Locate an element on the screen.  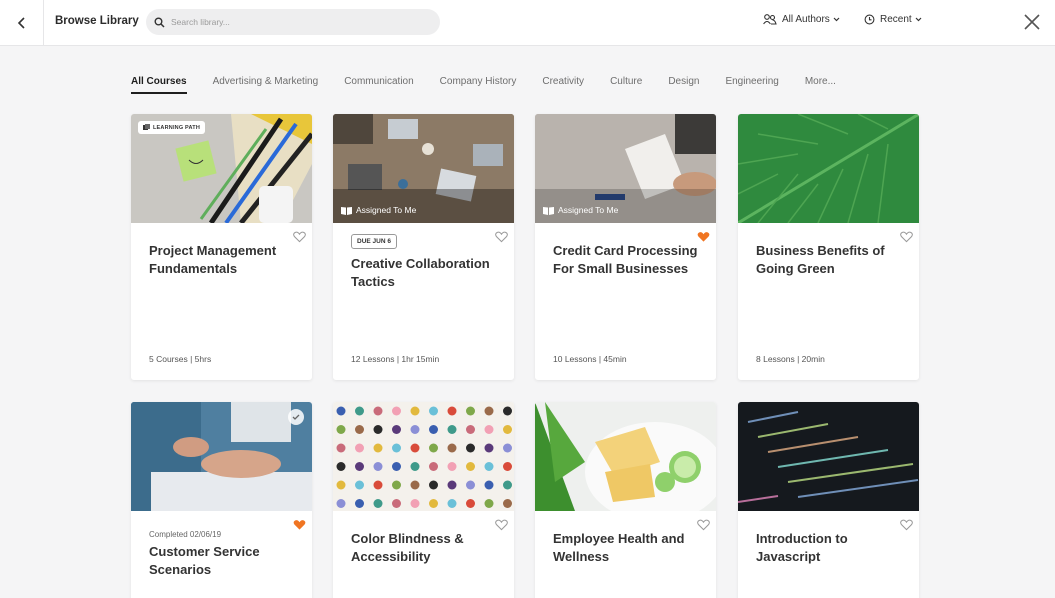
course-card: Color Blindness & Accessibility is located at coordinates (423, 500).